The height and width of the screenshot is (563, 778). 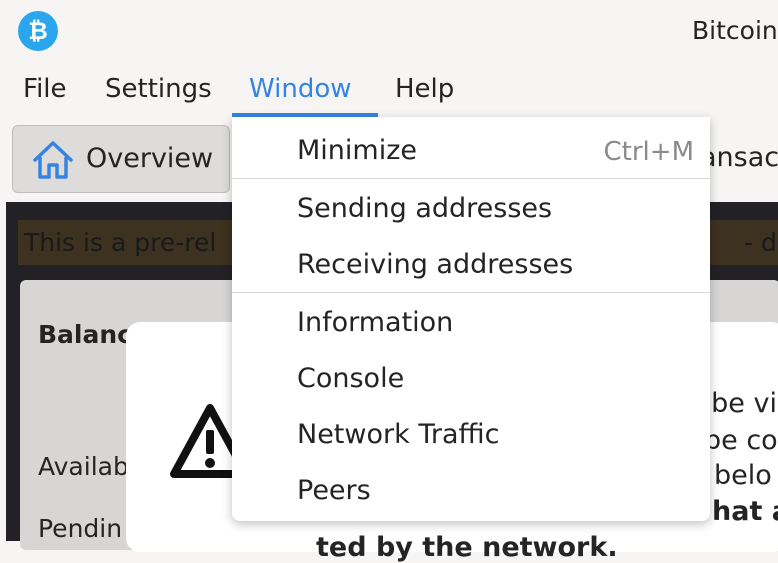 I want to click on menu-item-label: Console, so click(x=351, y=378).